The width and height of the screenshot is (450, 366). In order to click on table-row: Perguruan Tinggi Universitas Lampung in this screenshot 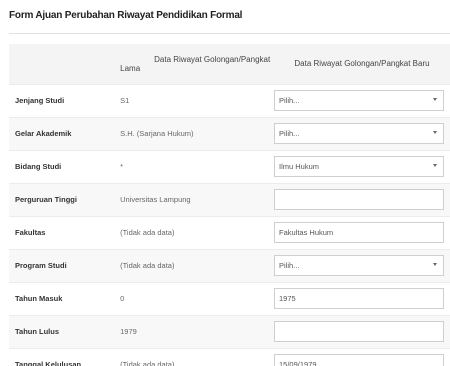, I will do `click(229, 199)`.